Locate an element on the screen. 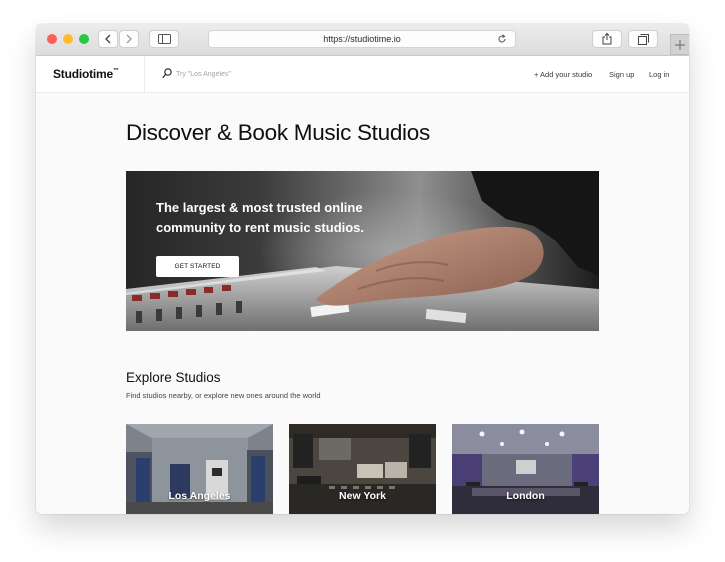  search-icon is located at coordinates (167, 73).